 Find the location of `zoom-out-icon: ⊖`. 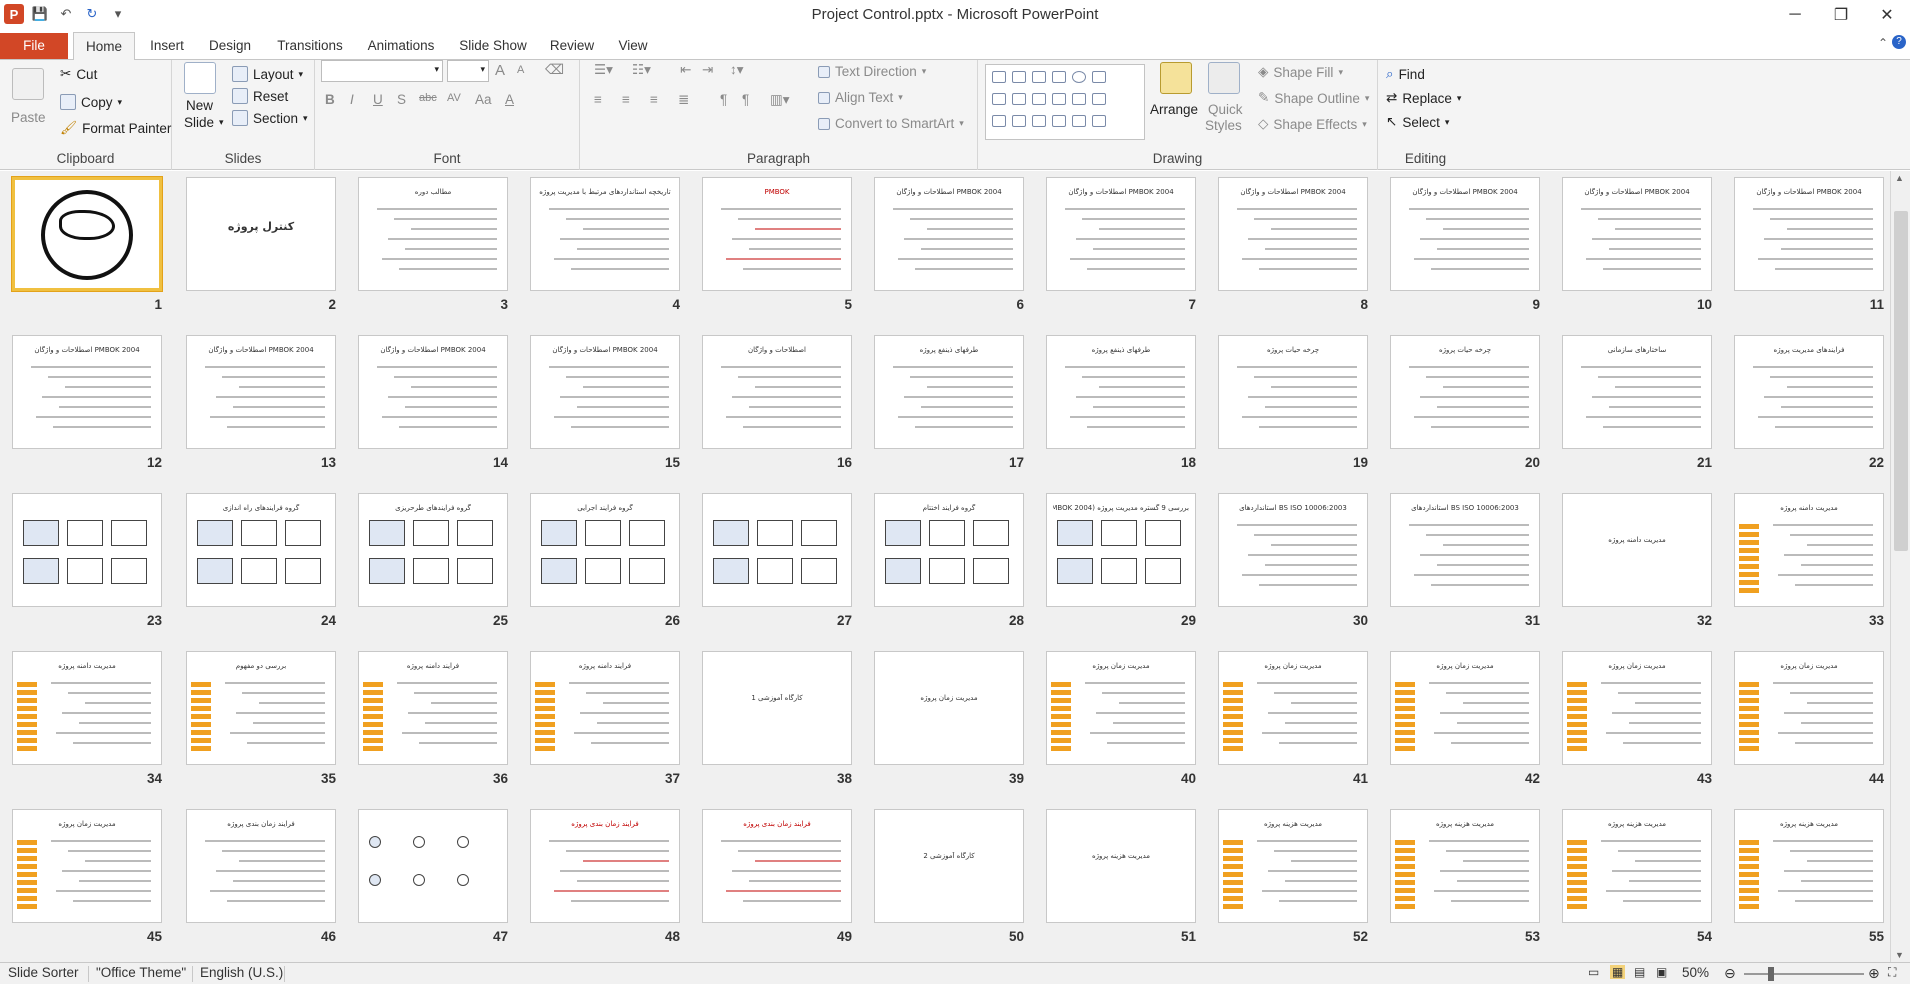

zoom-out-icon: ⊖ is located at coordinates (1730, 973).